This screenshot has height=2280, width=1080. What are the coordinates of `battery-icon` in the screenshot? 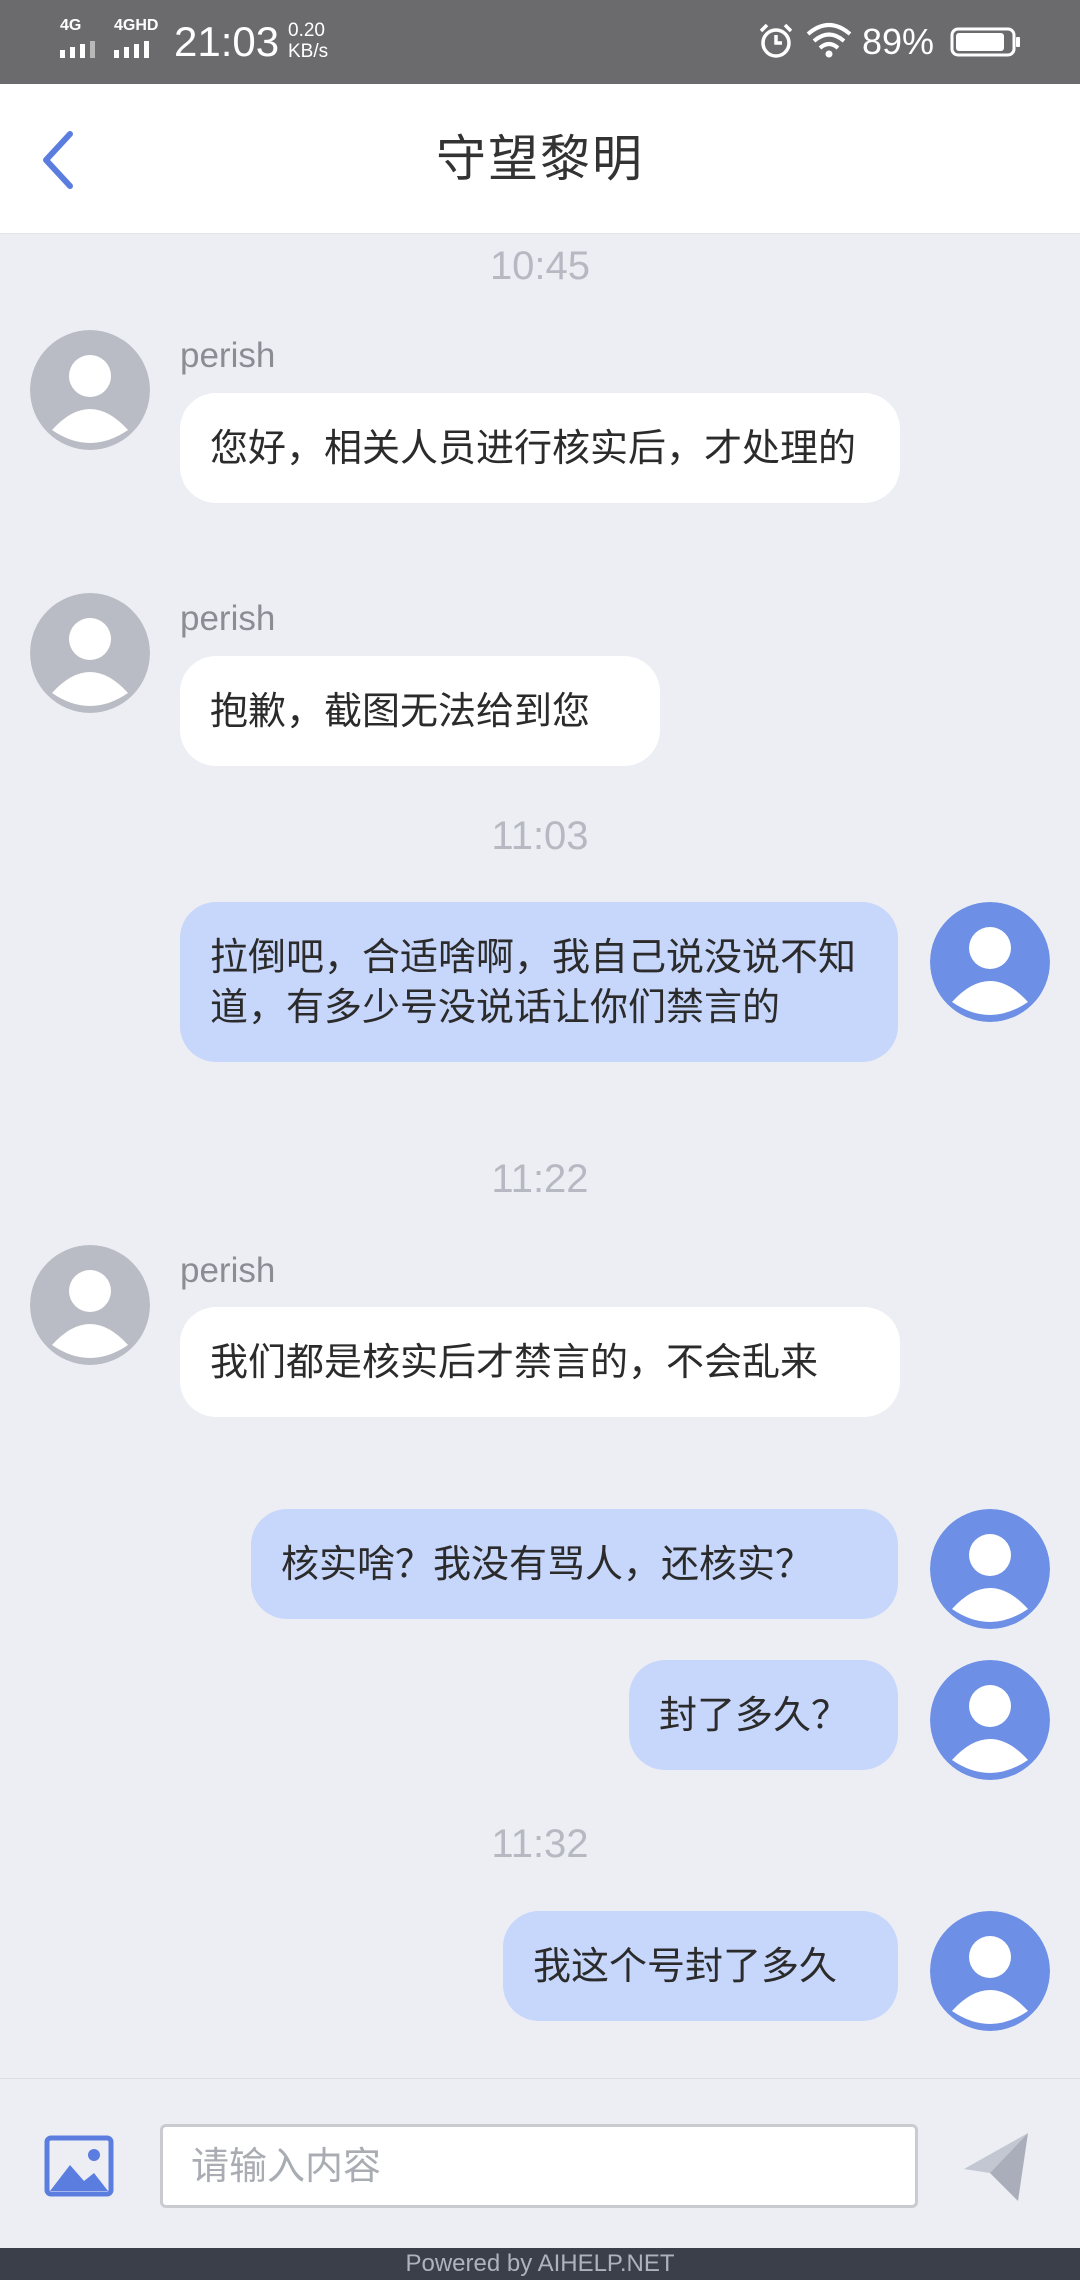 It's located at (985, 42).